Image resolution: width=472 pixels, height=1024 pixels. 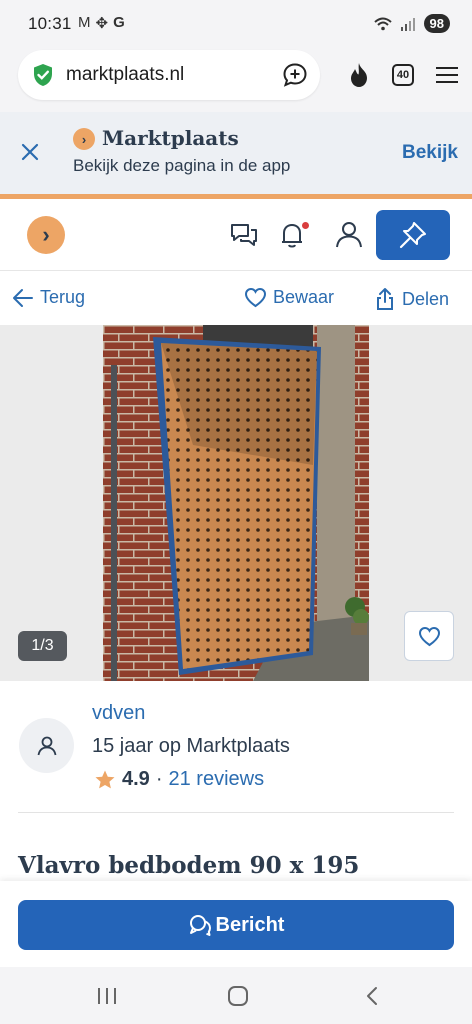 I want to click on browser-bar: marktplaats.nl 40, so click(x=236, y=81).